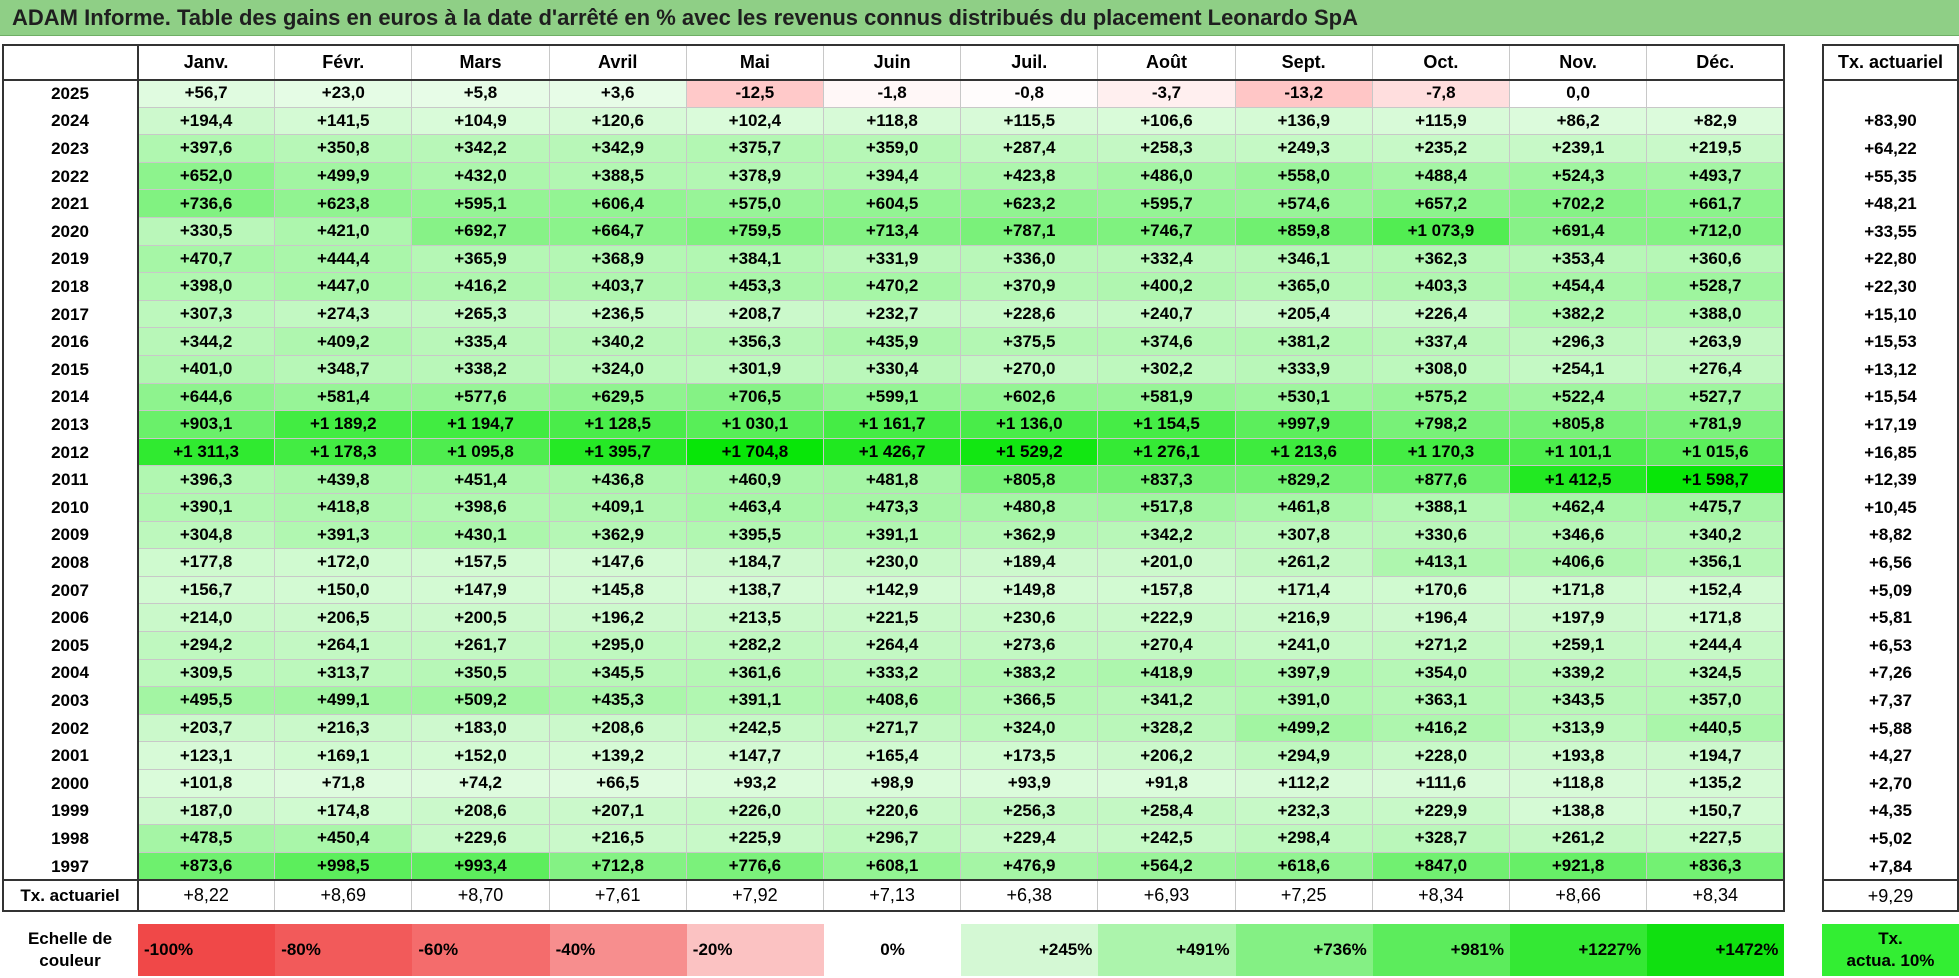  What do you see at coordinates (1441, 784) in the screenshot?
I see `gain-cell: +111,6` at bounding box center [1441, 784].